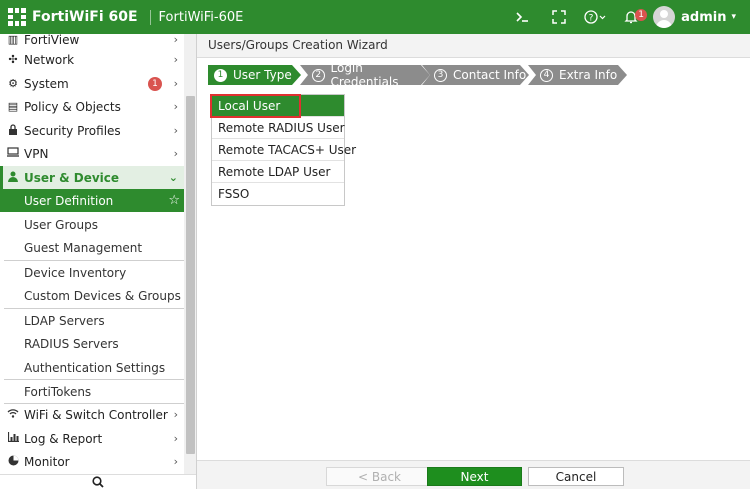 The image size is (750, 489). I want to click on user-type-option-fsso: FSSO, so click(278, 194).